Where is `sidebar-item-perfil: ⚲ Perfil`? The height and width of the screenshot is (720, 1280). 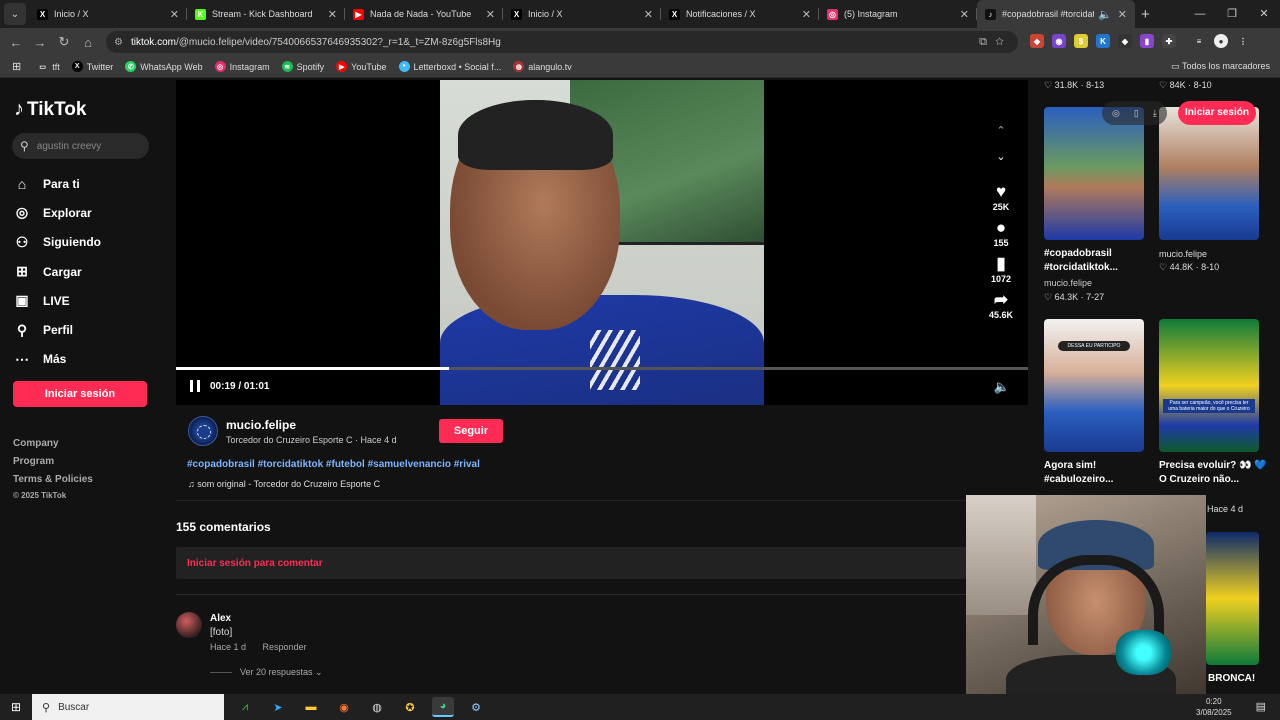 sidebar-item-perfil: ⚲ Perfil is located at coordinates (57, 329).